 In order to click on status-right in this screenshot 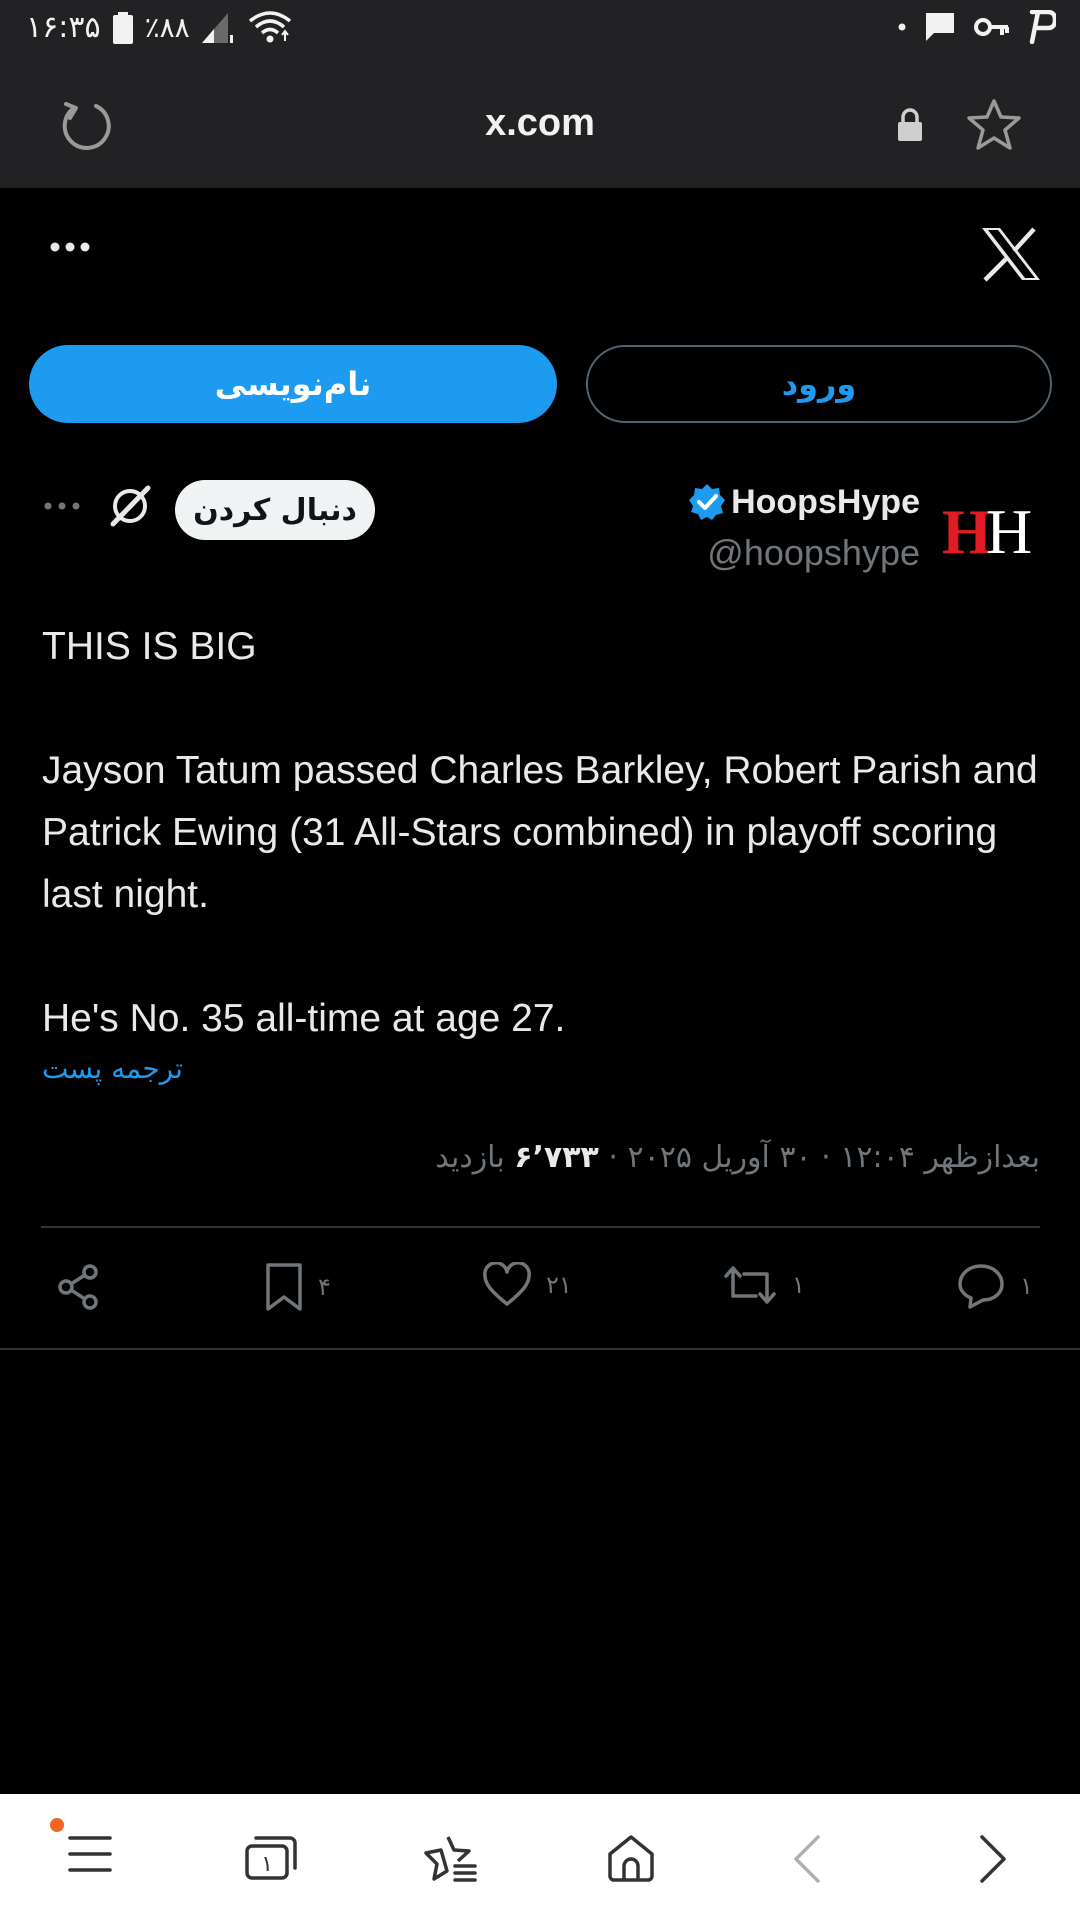, I will do `click(977, 27)`.